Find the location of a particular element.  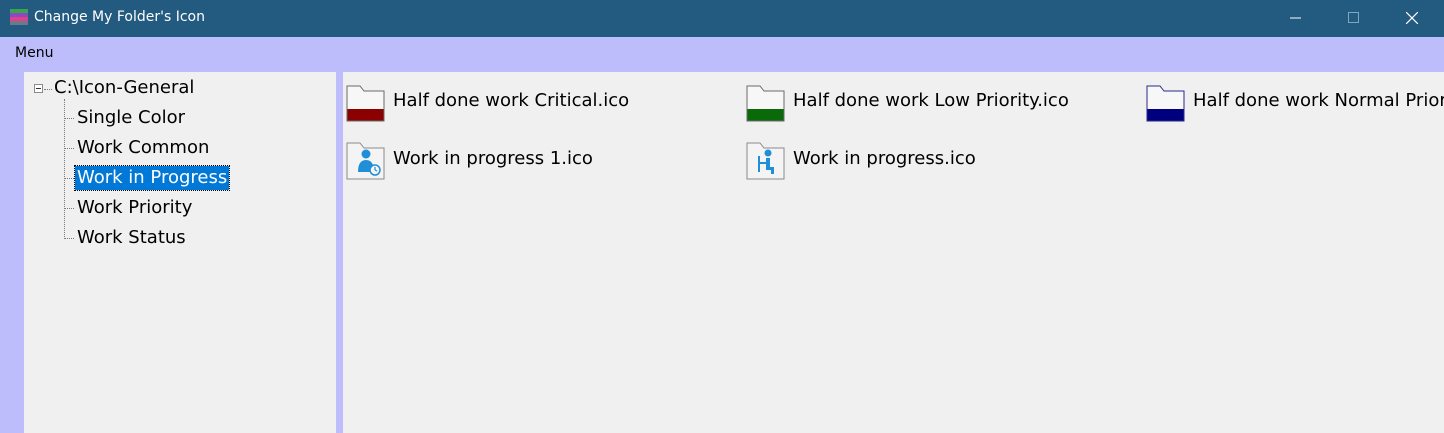

tree-item-single-color: Single Color is located at coordinates (131, 118).